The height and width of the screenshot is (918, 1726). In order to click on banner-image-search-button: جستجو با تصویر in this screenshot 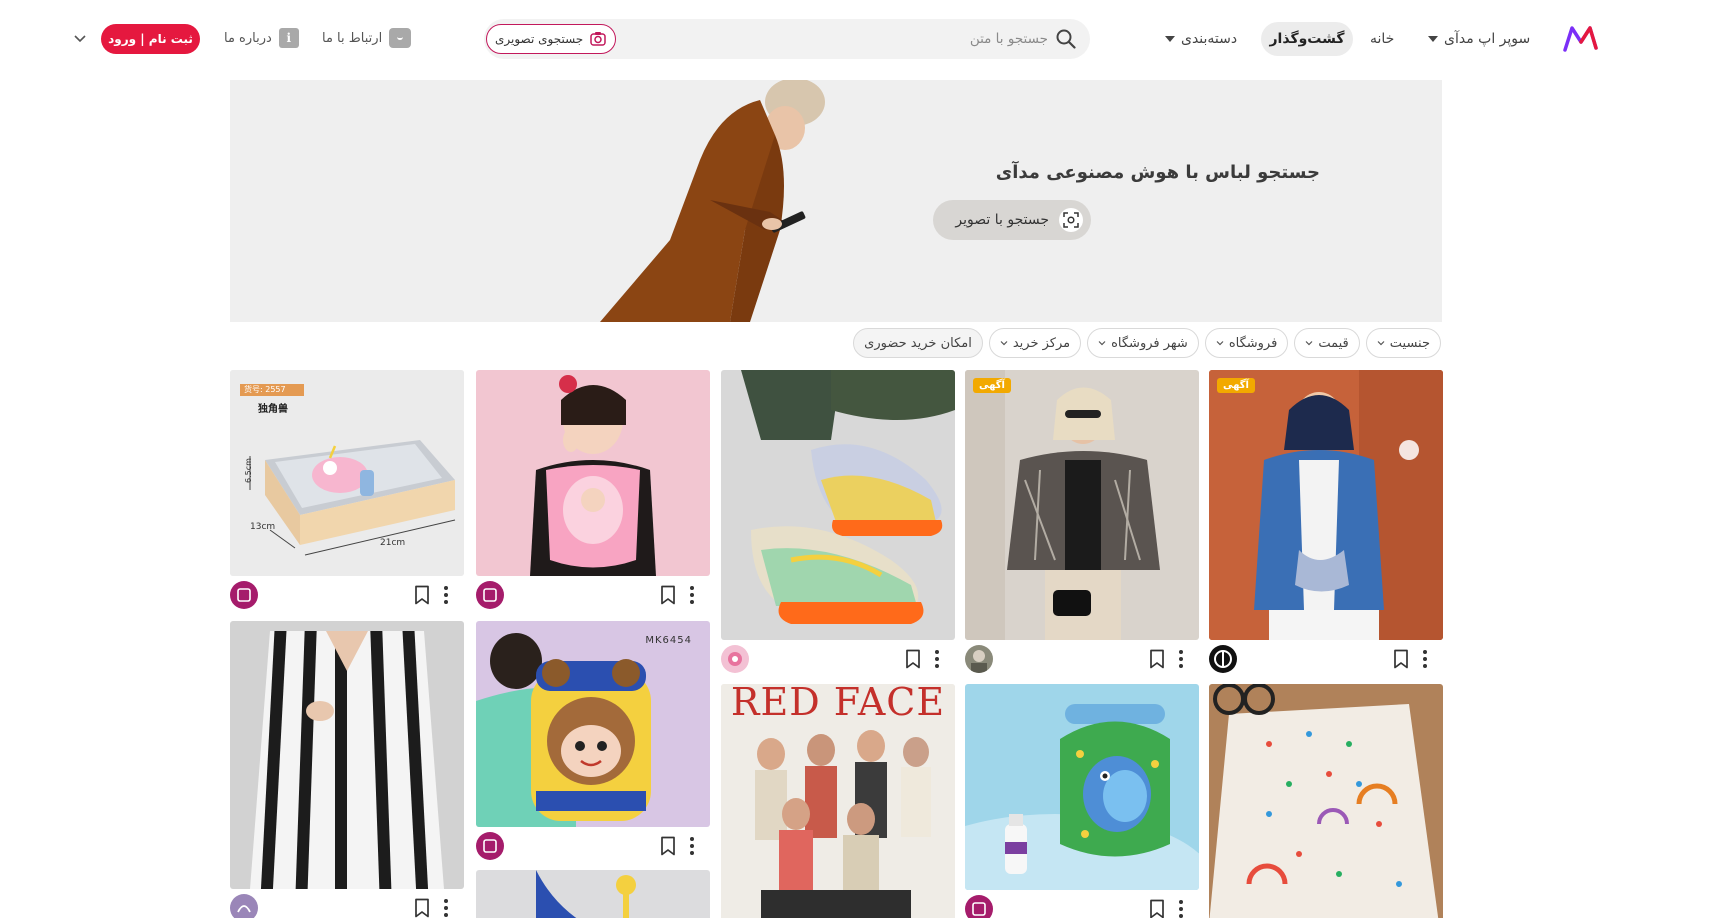, I will do `click(1012, 220)`.